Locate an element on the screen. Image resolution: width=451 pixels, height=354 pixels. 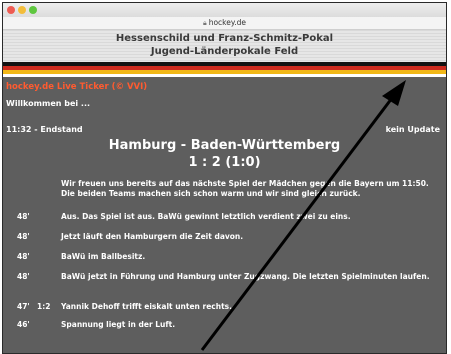
status-time: 11:32 - Endstand is located at coordinates (44, 129).